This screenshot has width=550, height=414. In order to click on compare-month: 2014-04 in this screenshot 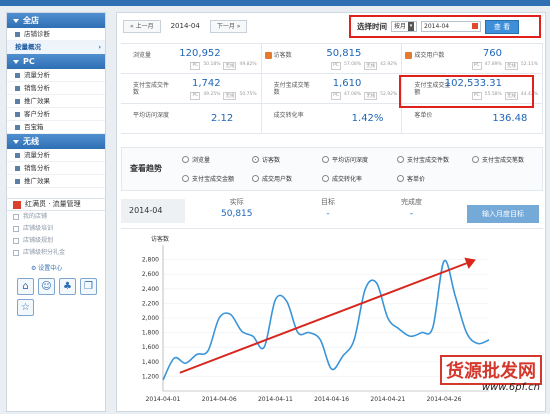, I will do `click(153, 211)`.